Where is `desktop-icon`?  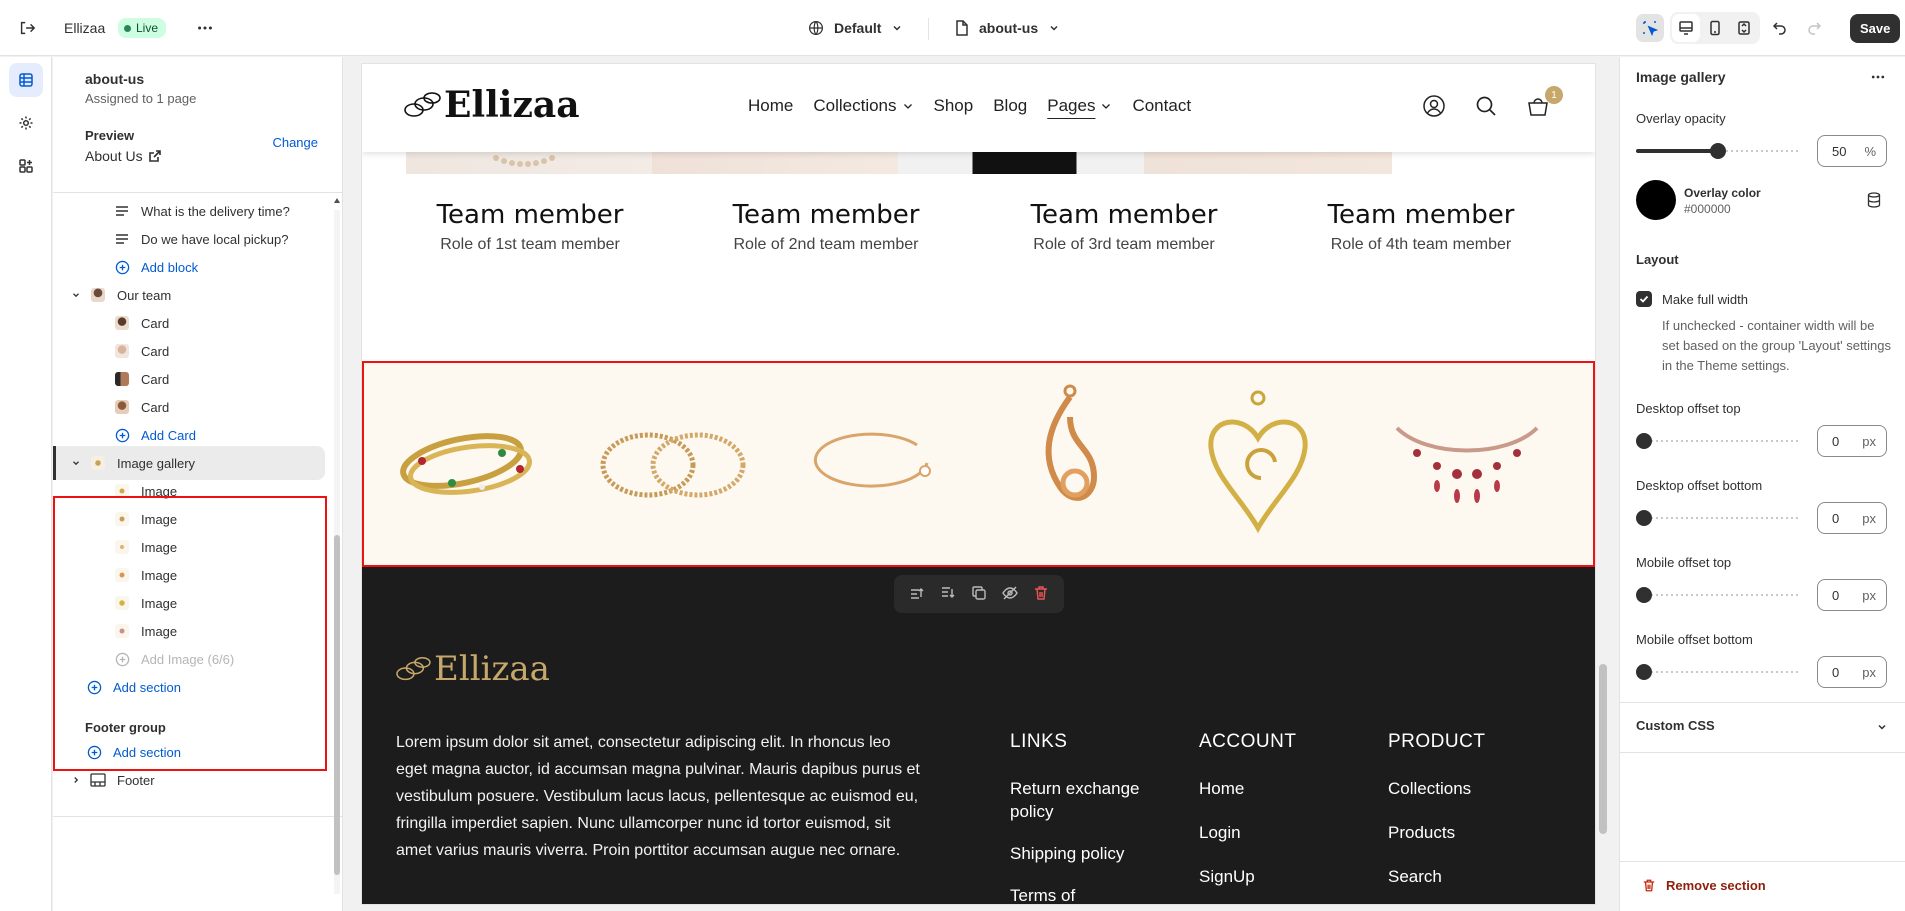 desktop-icon is located at coordinates (1686, 28).